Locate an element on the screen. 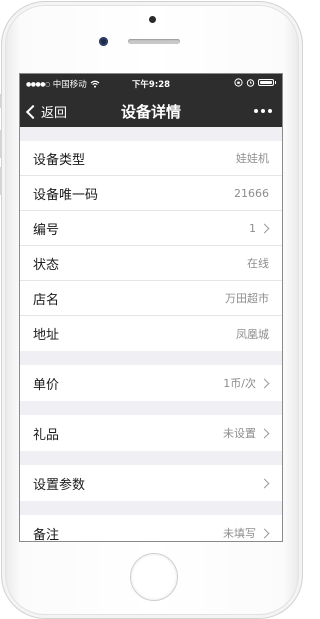 Image resolution: width=320 pixels, height=619 pixels. row-label: 状态 is located at coordinates (46, 265).